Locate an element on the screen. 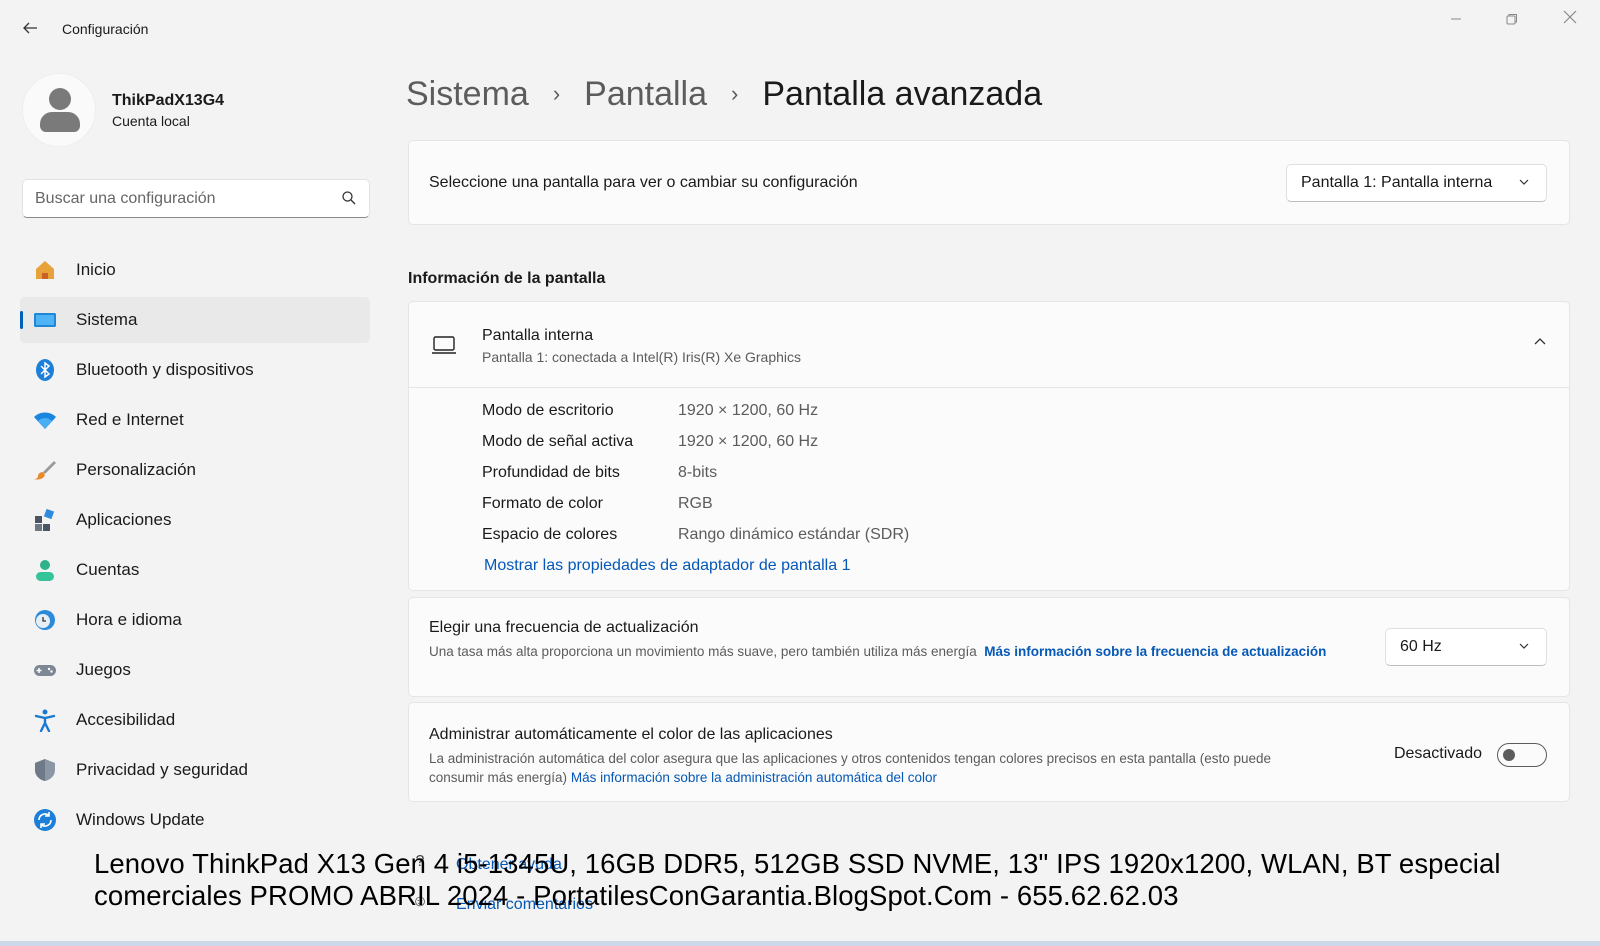  brush-icon is located at coordinates (45, 470).